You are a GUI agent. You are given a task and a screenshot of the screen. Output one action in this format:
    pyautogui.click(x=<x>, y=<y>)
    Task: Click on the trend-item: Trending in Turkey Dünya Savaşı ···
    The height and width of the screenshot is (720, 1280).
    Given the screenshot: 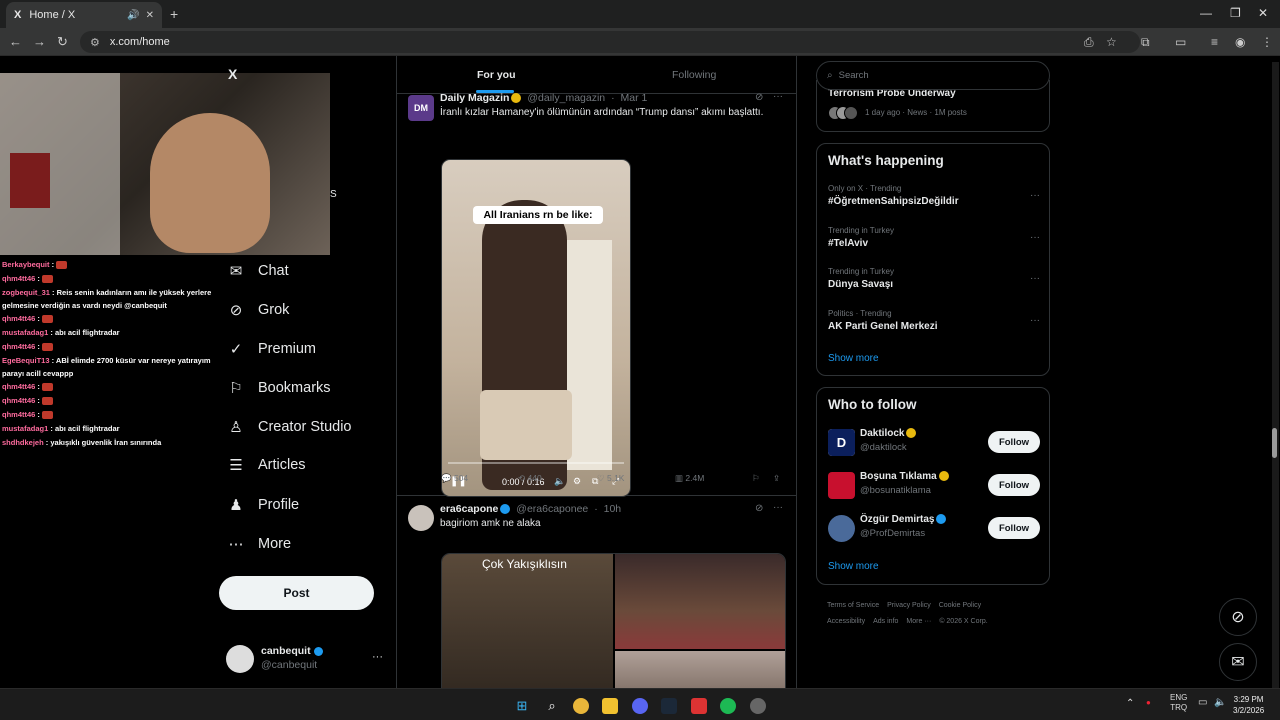 What is the action you would take?
    pyautogui.click(x=934, y=278)
    